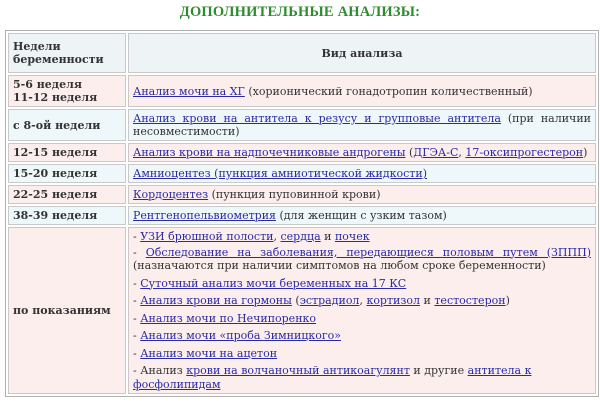 The width and height of the screenshot is (600, 413). I want to click on testosterone-link: тестостерон, so click(469, 300).